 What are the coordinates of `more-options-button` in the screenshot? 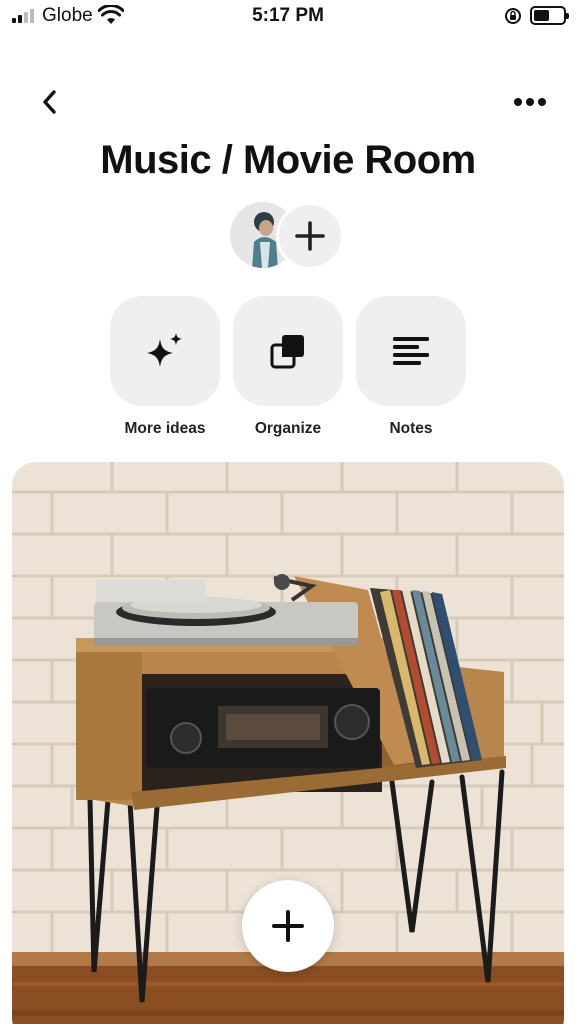 It's located at (530, 102).